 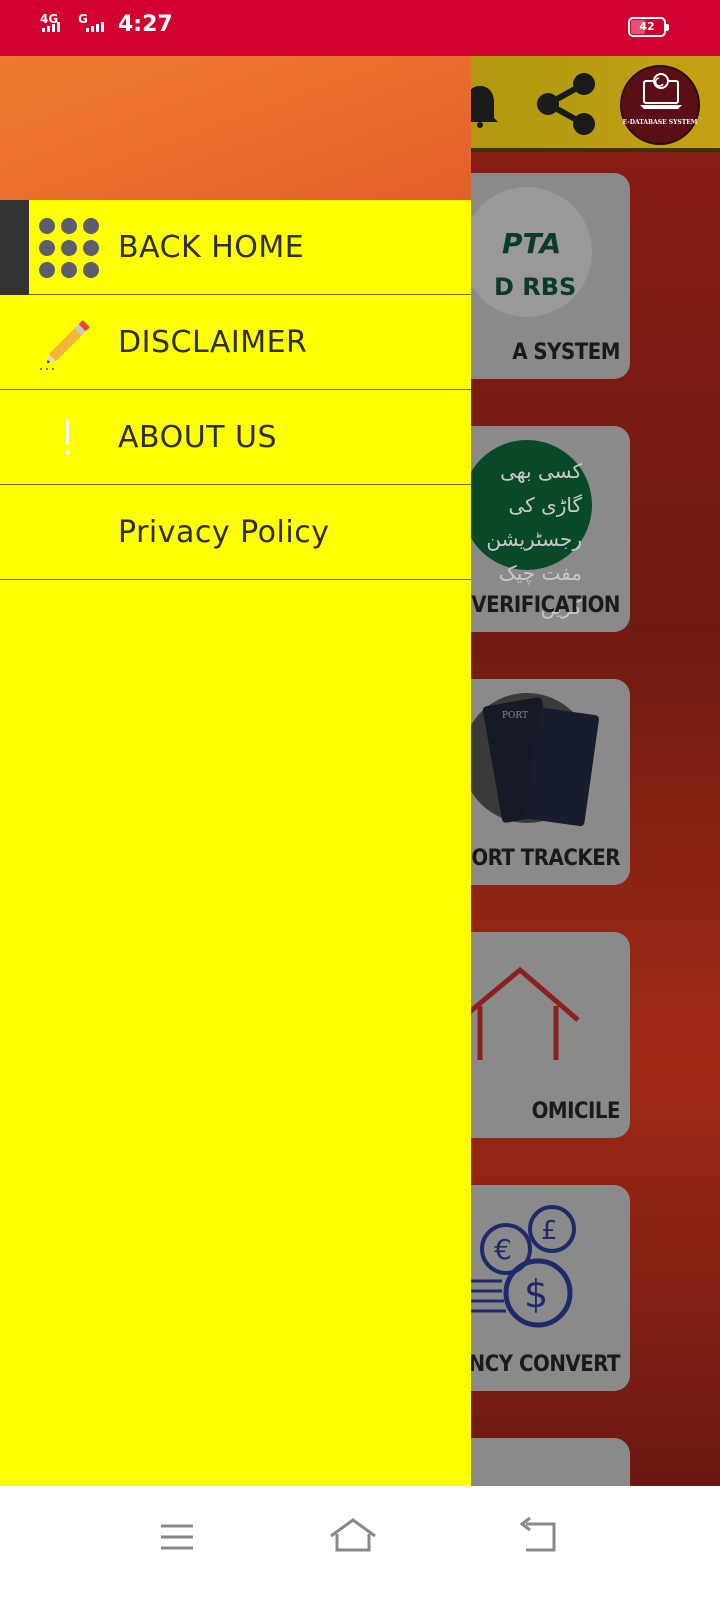 I want to click on drawer-header, so click(x=235, y=128).